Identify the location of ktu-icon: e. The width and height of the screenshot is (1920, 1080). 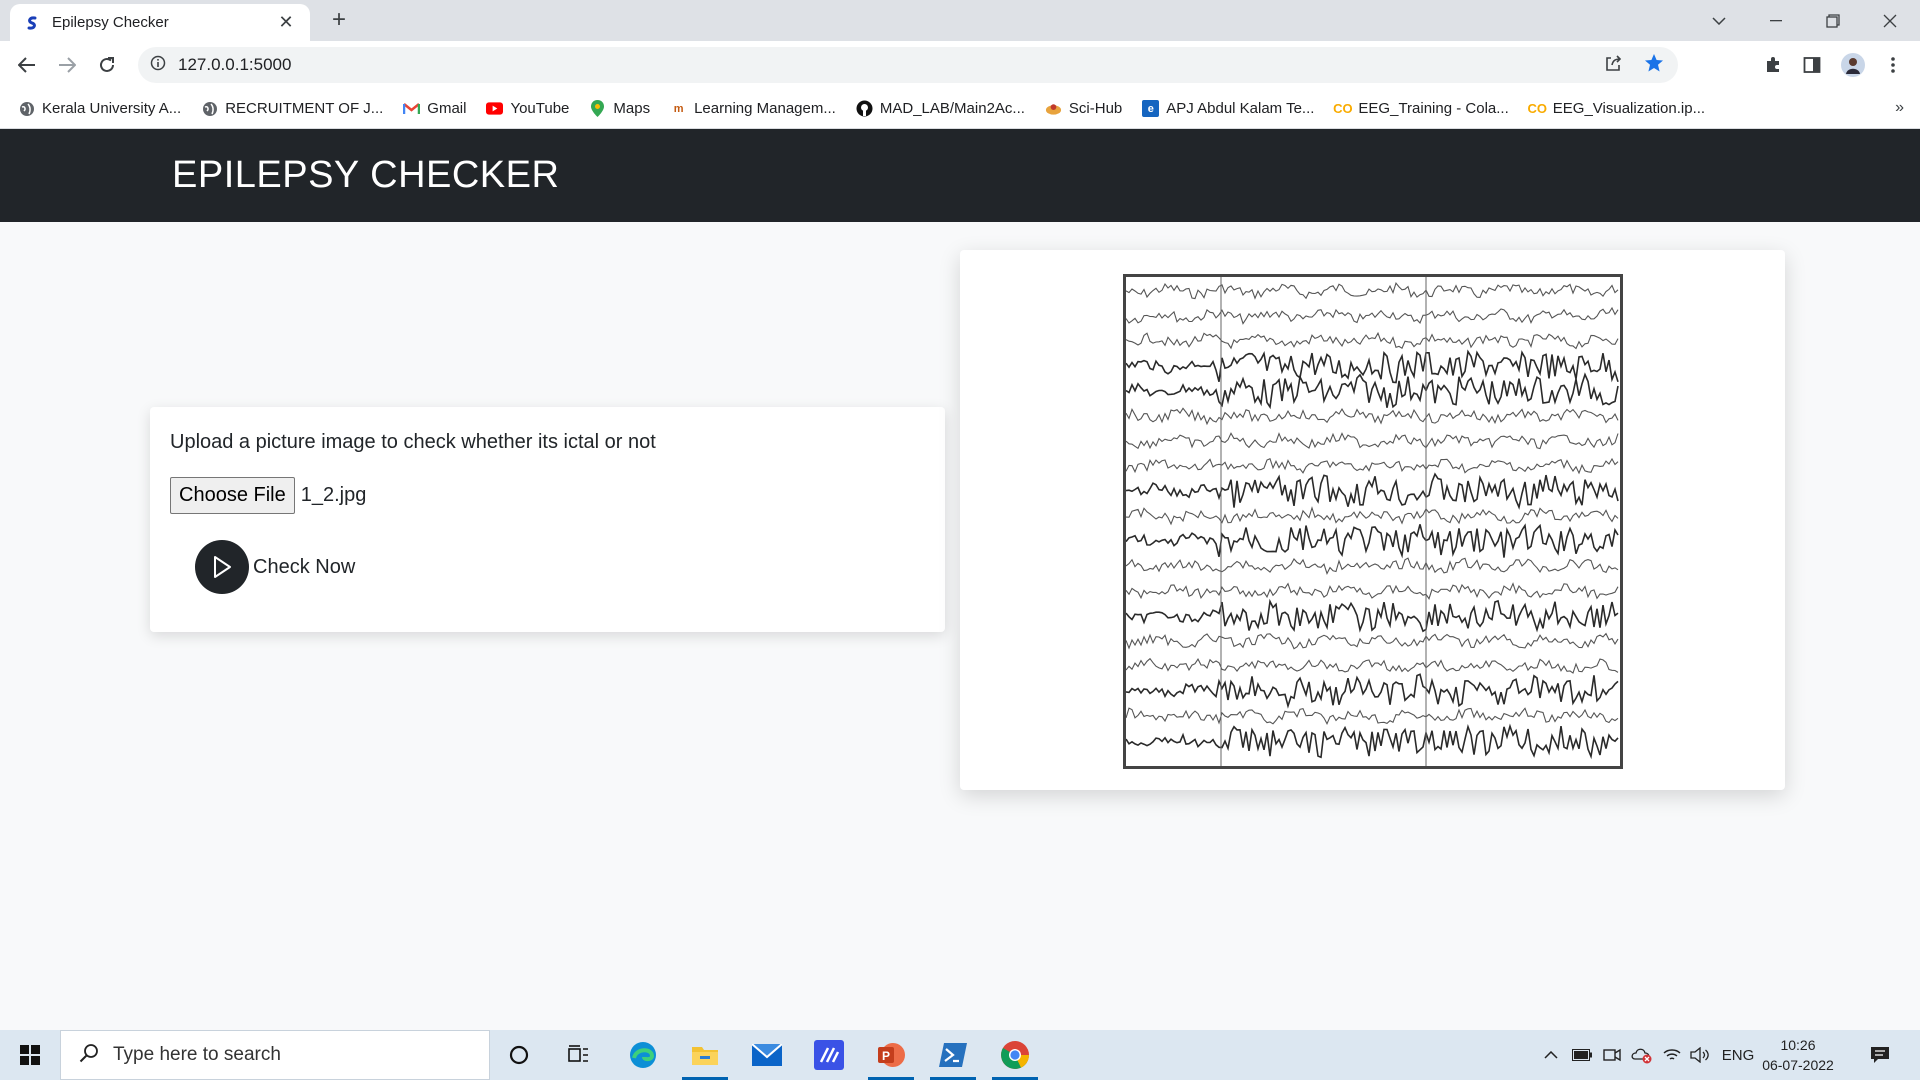
(1151, 108).